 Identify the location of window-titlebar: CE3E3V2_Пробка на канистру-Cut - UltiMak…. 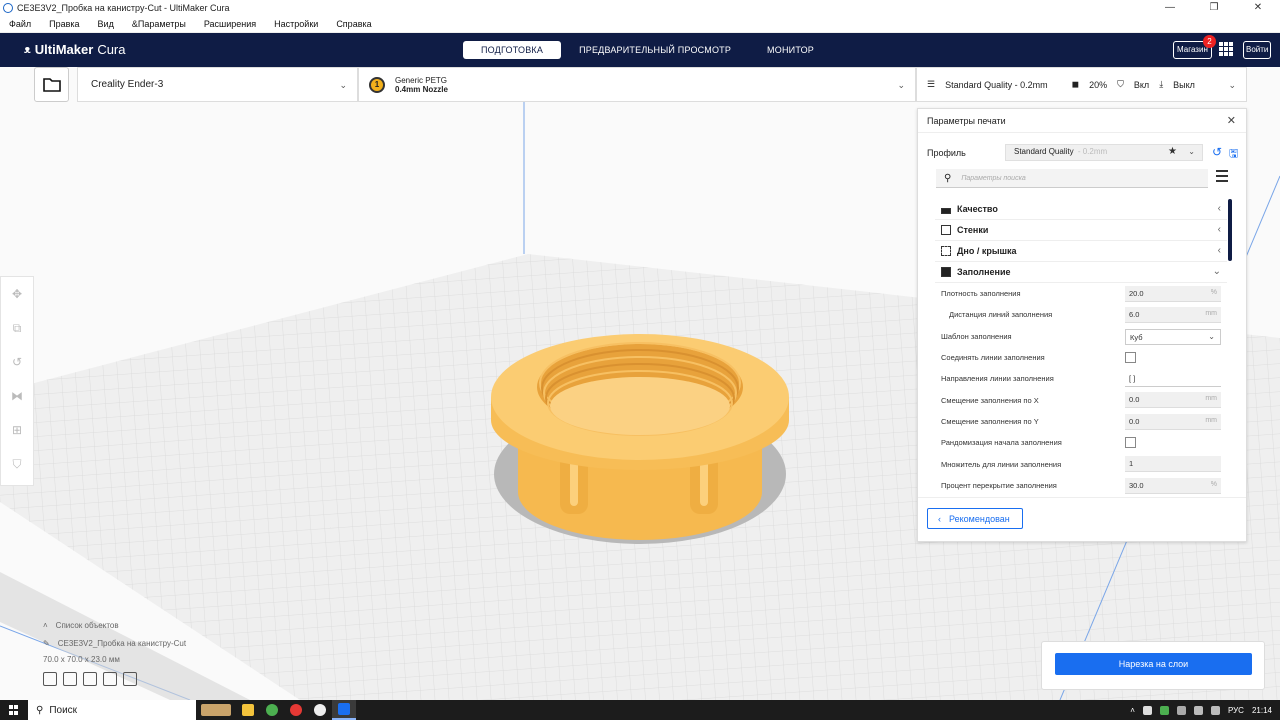
(640, 7).